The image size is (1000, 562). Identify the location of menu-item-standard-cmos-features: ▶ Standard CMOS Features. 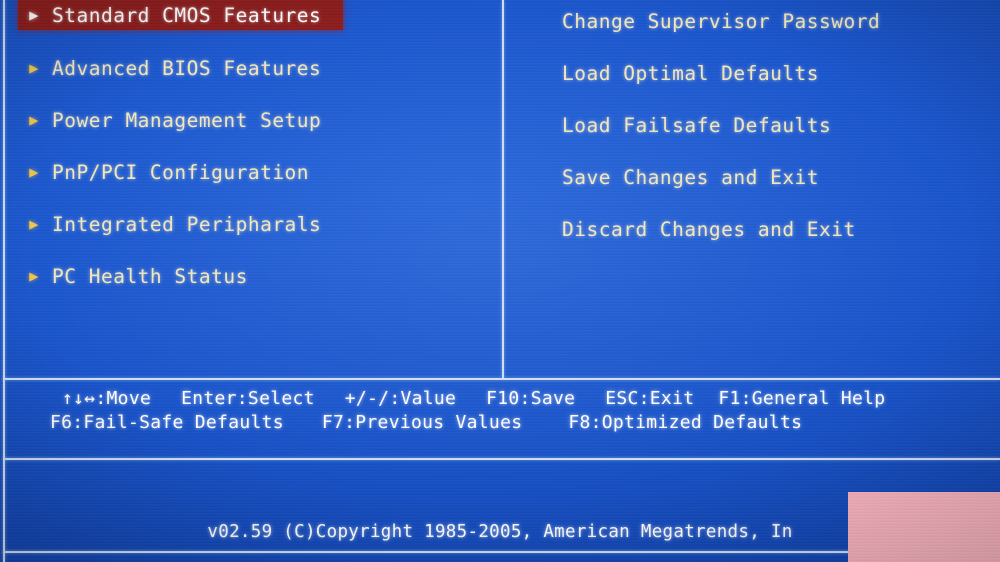
(180, 15).